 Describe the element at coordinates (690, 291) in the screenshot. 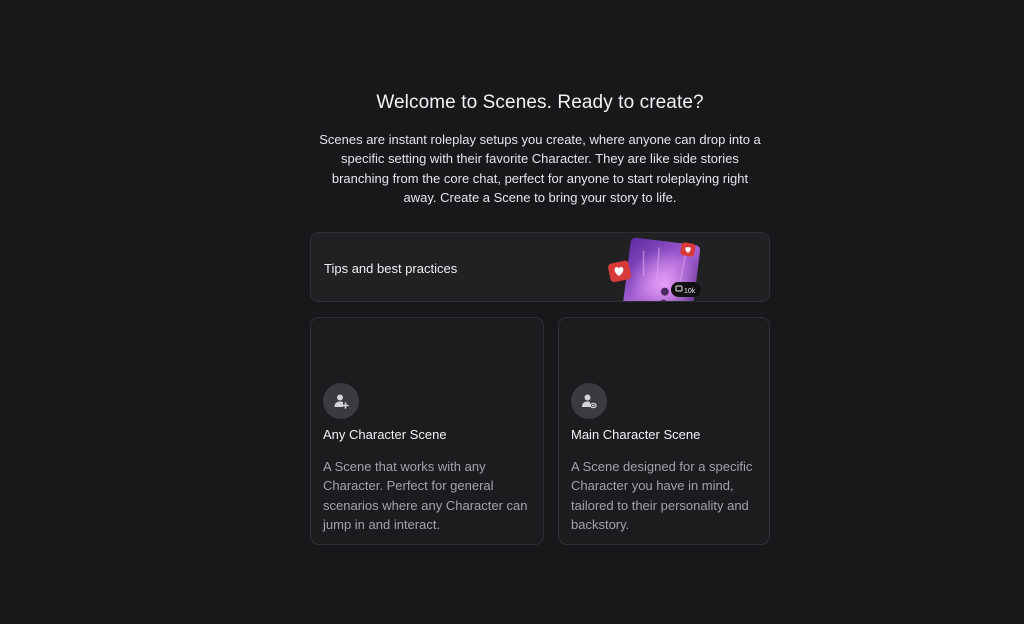

I see `comment-count: 10k` at that location.